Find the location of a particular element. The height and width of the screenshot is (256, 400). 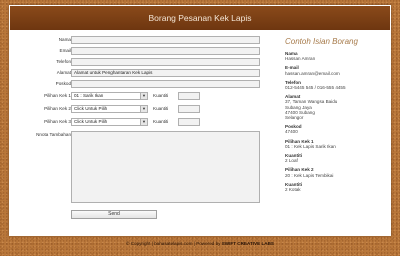

poskod-field is located at coordinates (165, 84).